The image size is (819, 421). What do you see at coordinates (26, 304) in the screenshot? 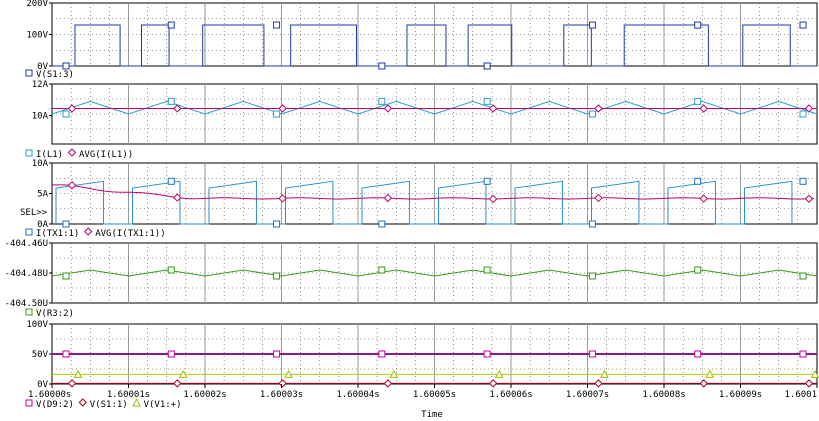
I see `y-tick-label: -404.50U` at bounding box center [26, 304].